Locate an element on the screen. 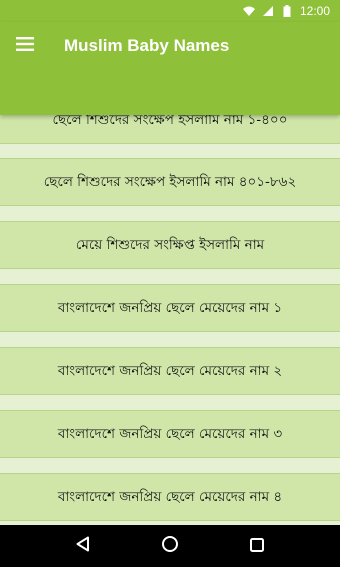 The width and height of the screenshot is (340, 567). hamburger-icon is located at coordinates (25, 45).